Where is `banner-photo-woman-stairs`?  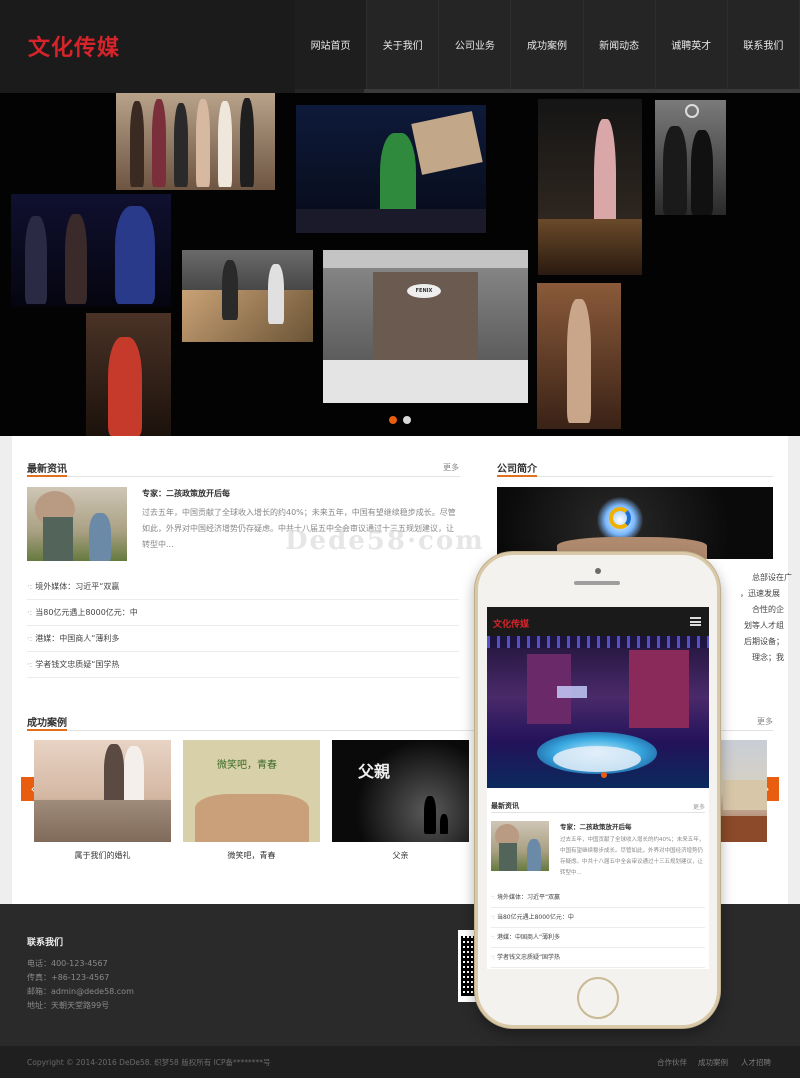
banner-photo-woman-stairs is located at coordinates (579, 356).